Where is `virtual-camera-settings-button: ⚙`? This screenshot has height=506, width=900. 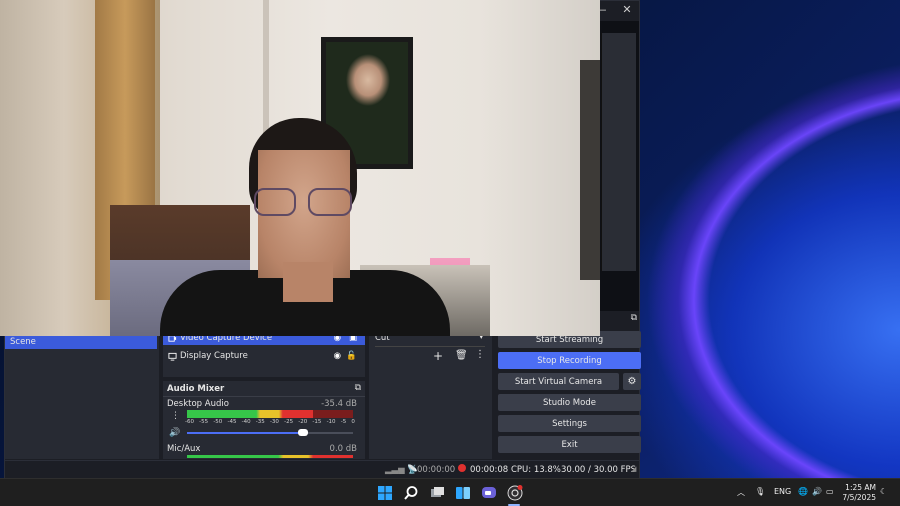 virtual-camera-settings-button: ⚙ is located at coordinates (632, 381).